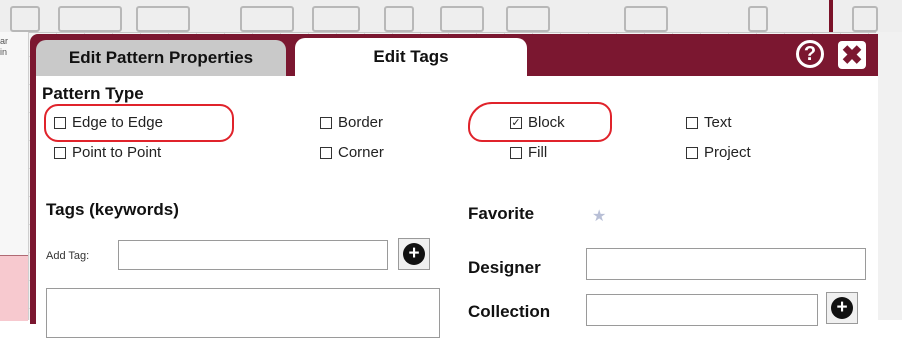  I want to click on tab-label: Edit Tags, so click(411, 56).